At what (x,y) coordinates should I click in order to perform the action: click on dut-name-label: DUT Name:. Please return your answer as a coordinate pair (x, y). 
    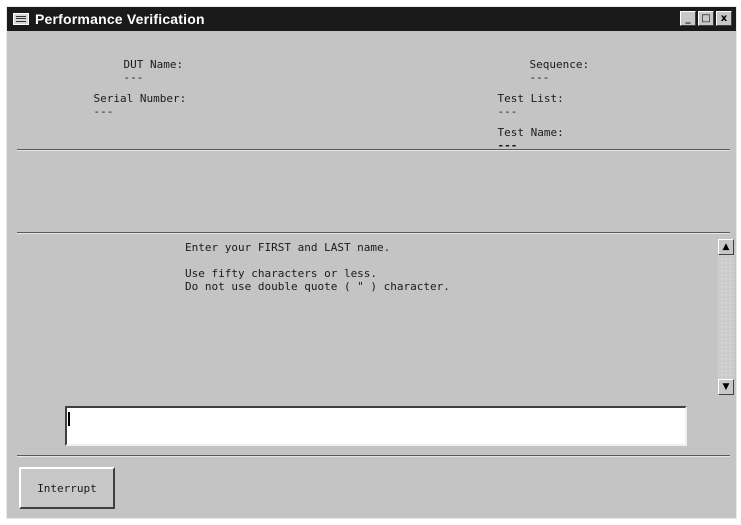
    Looking at the image, I should click on (153, 64).